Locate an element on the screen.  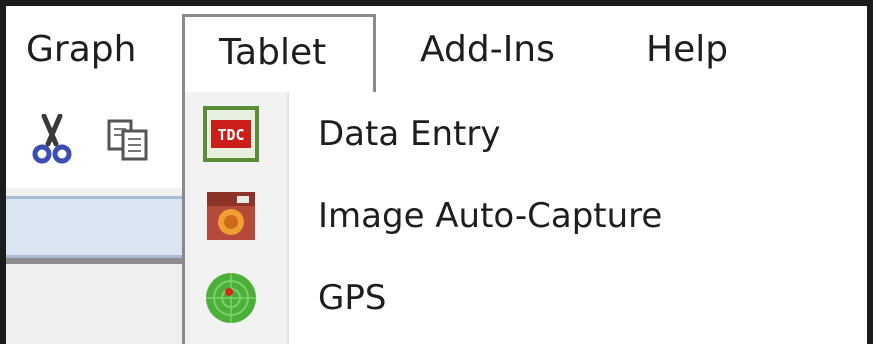
tdc-icon: TDC is located at coordinates (231, 134).